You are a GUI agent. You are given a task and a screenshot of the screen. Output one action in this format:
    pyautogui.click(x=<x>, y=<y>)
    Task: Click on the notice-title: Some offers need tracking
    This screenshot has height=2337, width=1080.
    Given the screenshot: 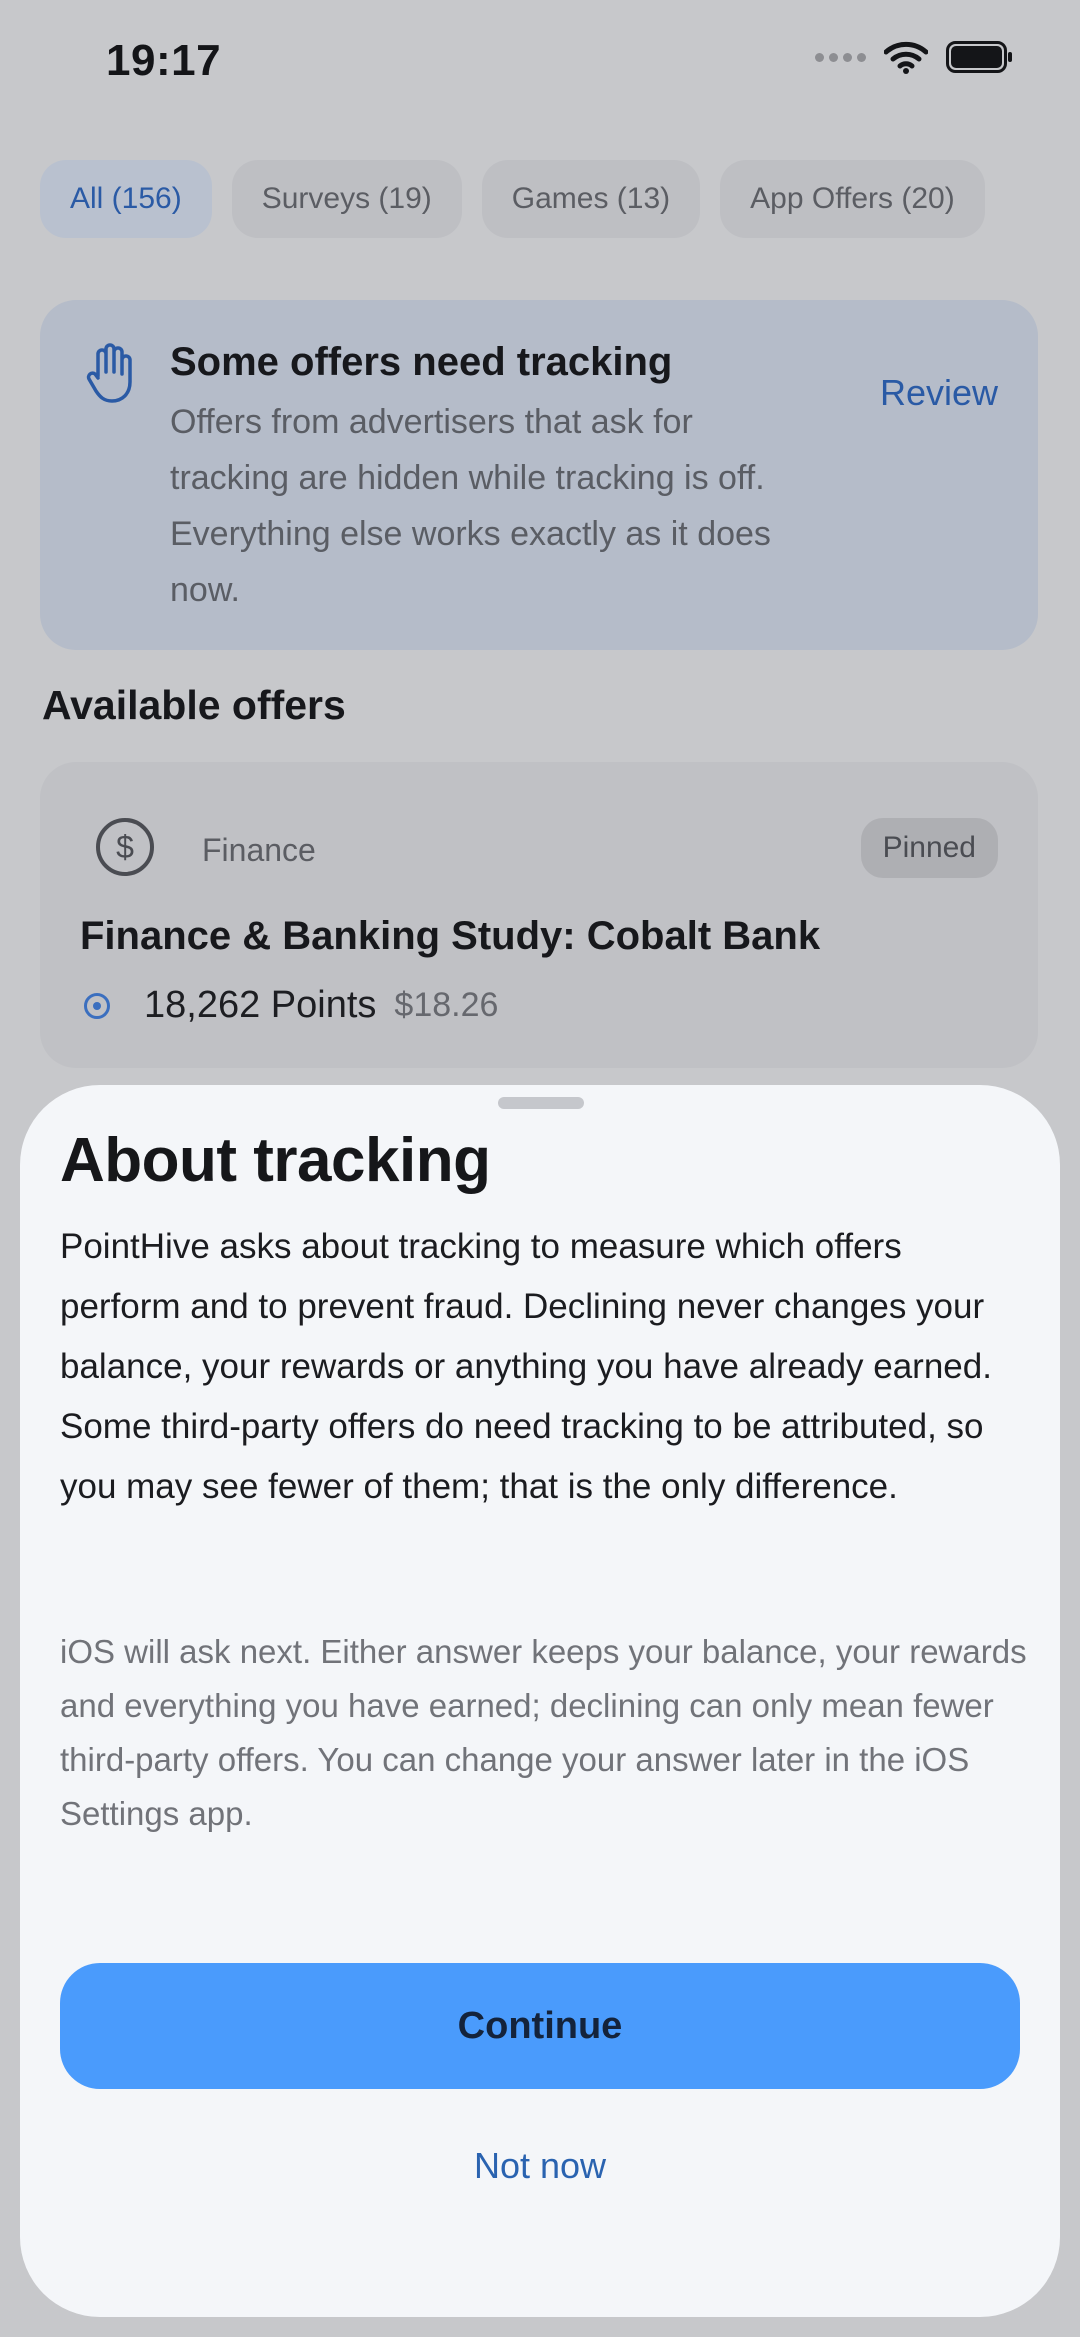 What is the action you would take?
    pyautogui.click(x=421, y=362)
    